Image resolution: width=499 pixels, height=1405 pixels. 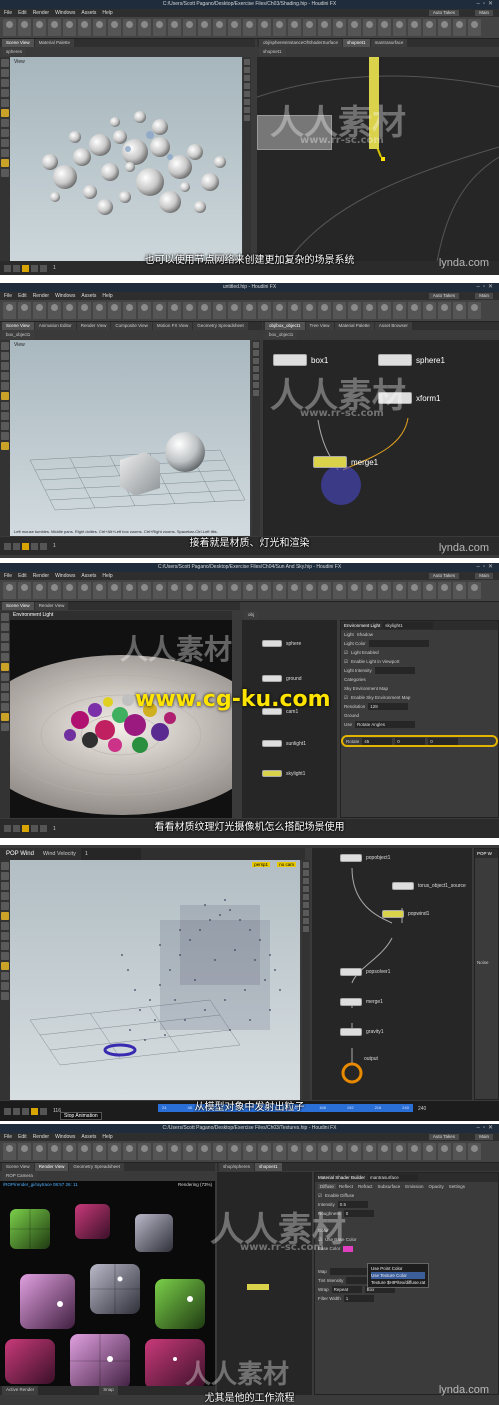 I want to click on tab-animation-editor: Animation Editor, so click(x=55, y=326).